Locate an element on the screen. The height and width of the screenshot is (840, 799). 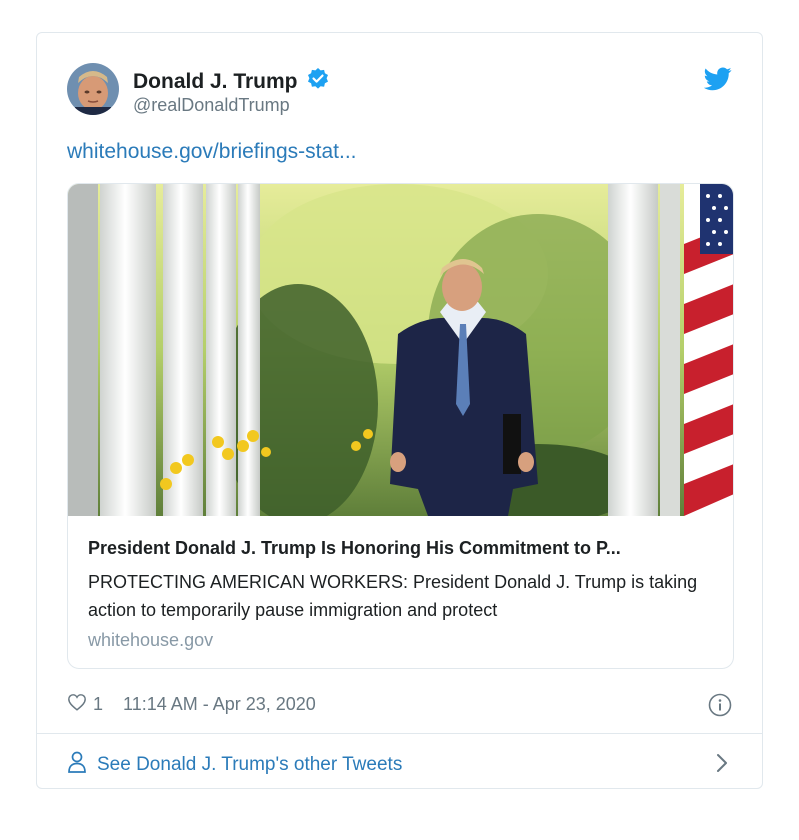
see-other-tweets-link: See Donald J. Trump's other Tweets is located at coordinates (234, 765).